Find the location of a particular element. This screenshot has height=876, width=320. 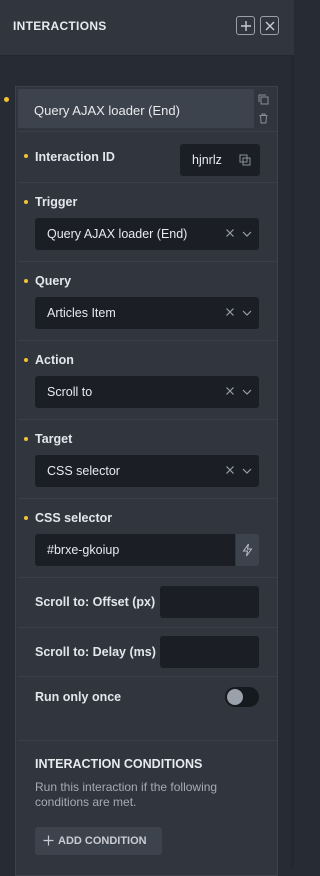

close-icon is located at coordinates (269, 25).